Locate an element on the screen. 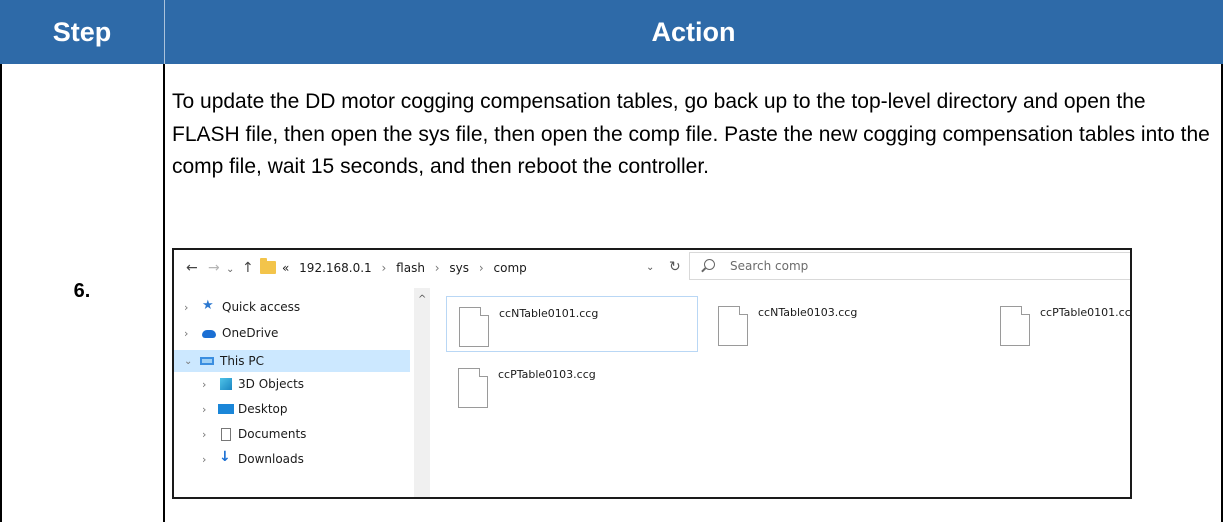  file-name: ccNTable0103.ccg is located at coordinates (808, 312).